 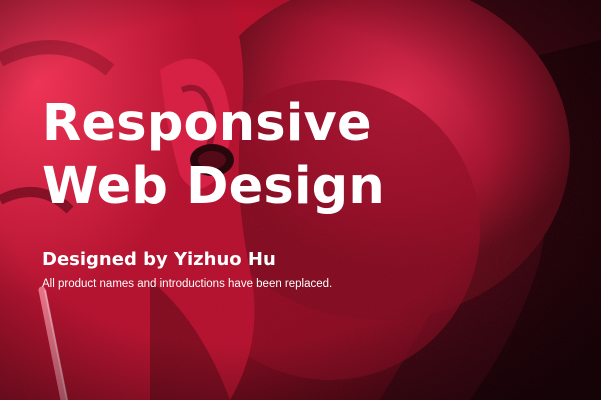 What do you see at coordinates (213, 186) in the screenshot?
I see `hero-title-line-2: Web Design` at bounding box center [213, 186].